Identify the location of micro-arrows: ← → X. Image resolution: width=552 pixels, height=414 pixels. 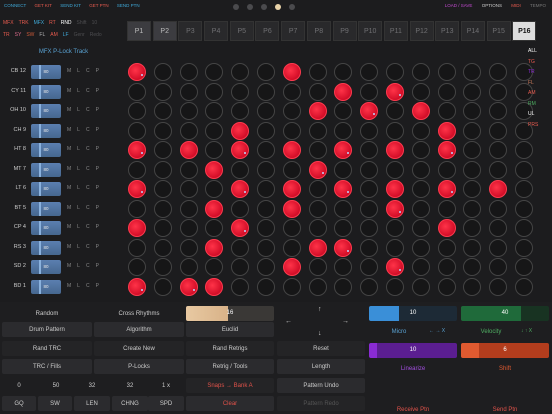
(437, 331).